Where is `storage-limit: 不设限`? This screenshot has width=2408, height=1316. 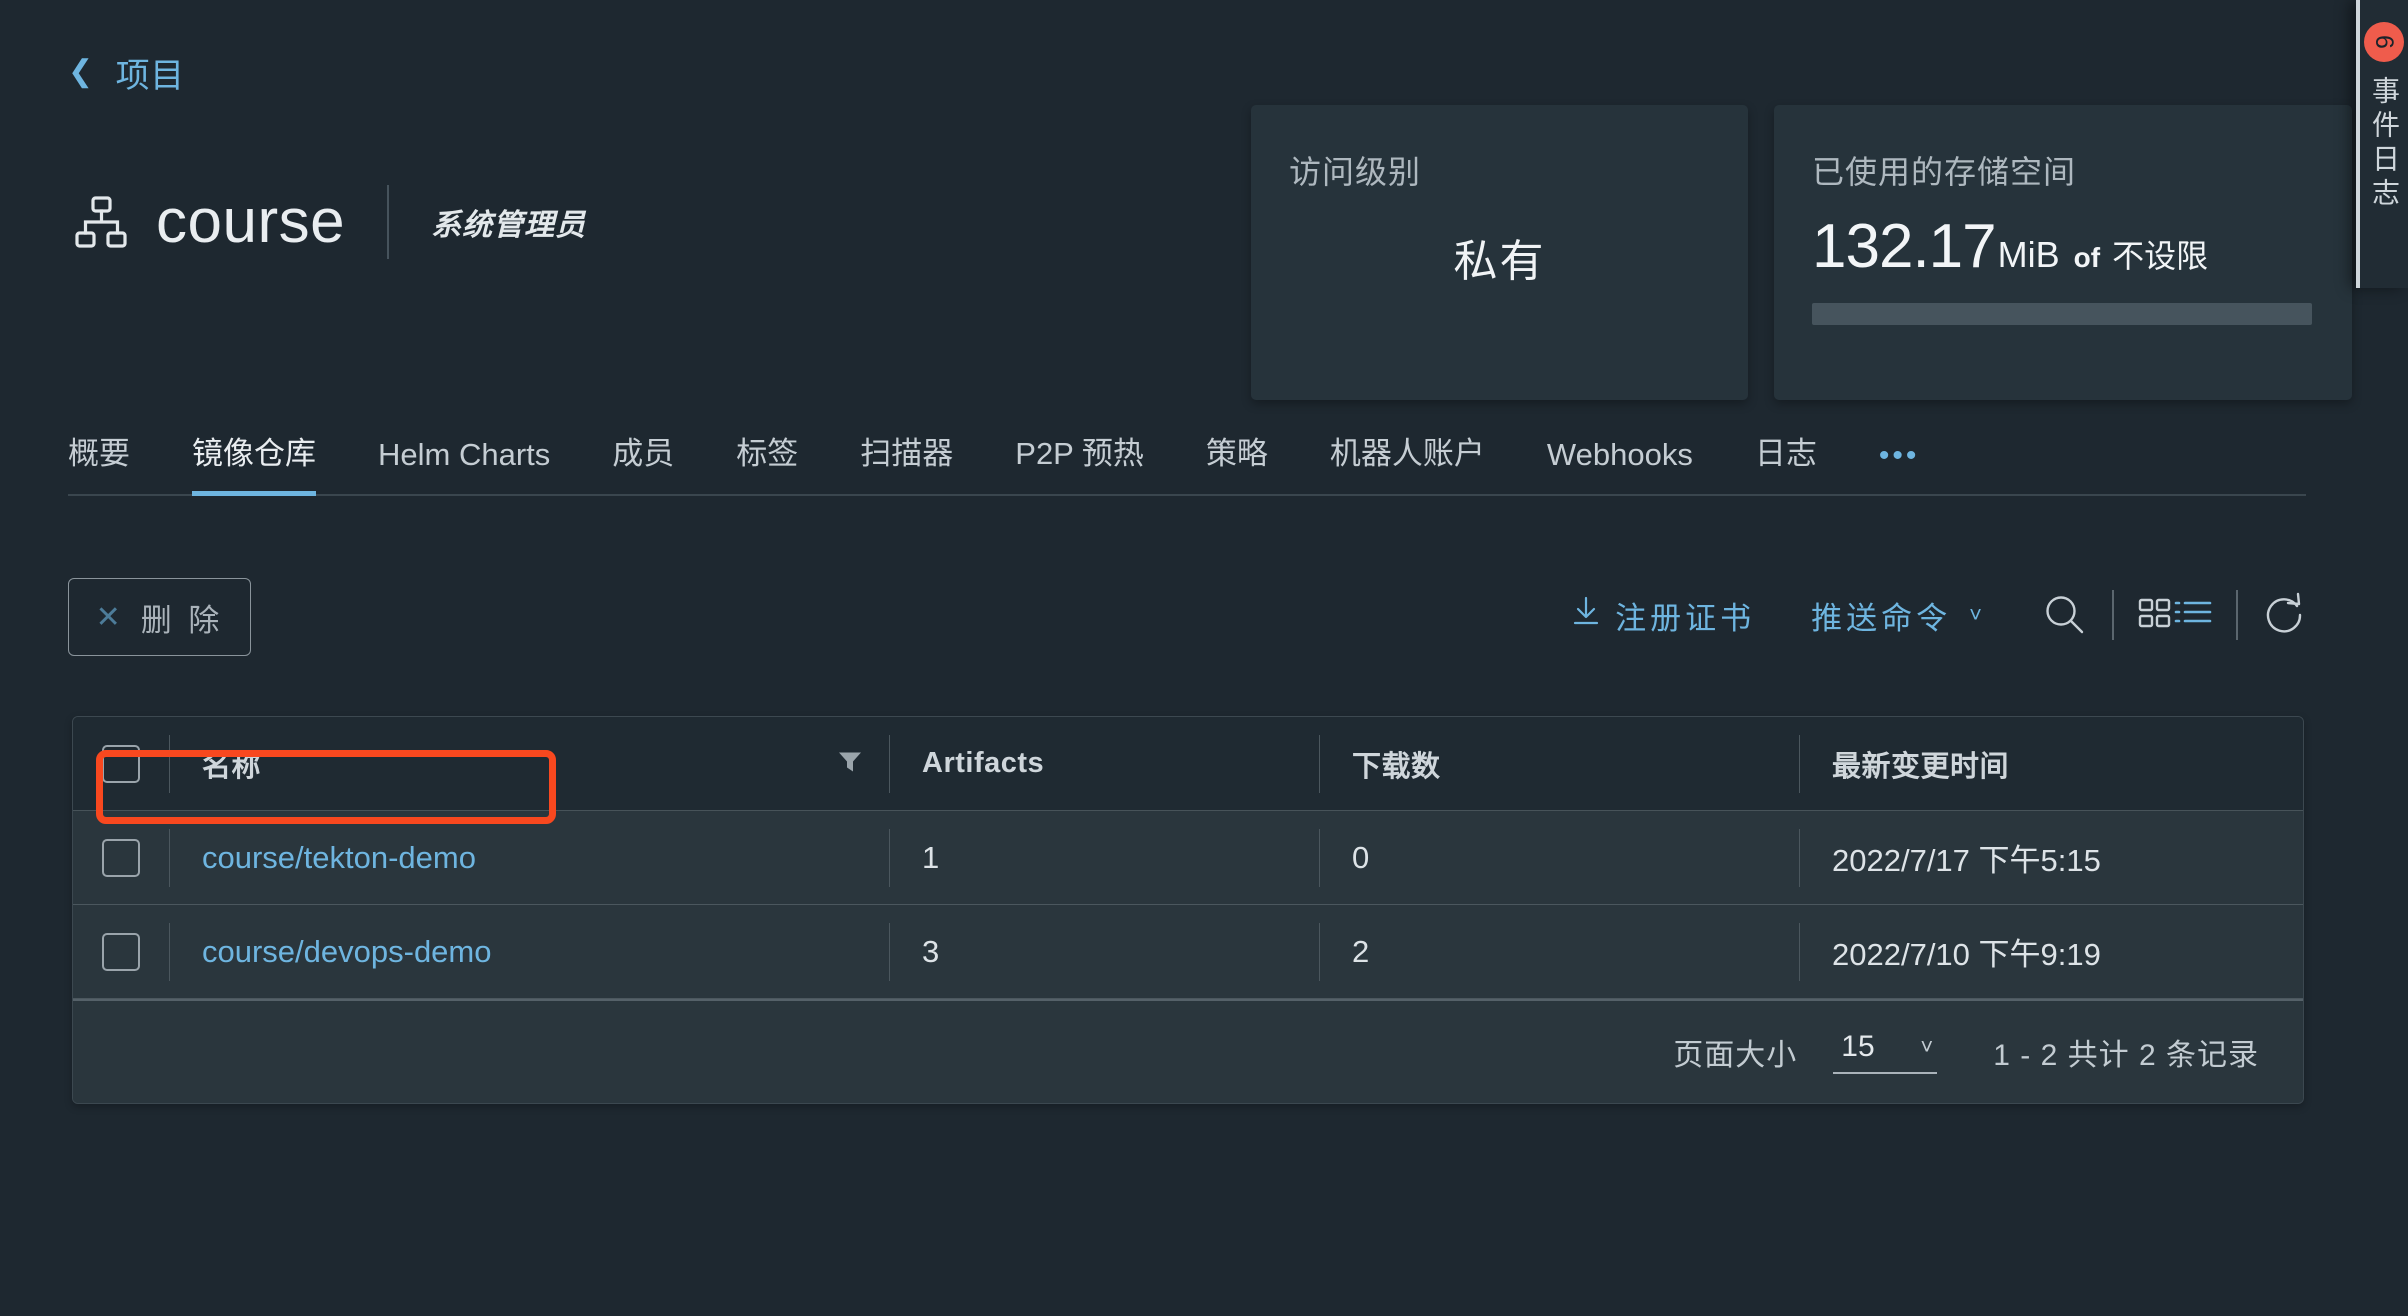 storage-limit: 不设限 is located at coordinates (2160, 256).